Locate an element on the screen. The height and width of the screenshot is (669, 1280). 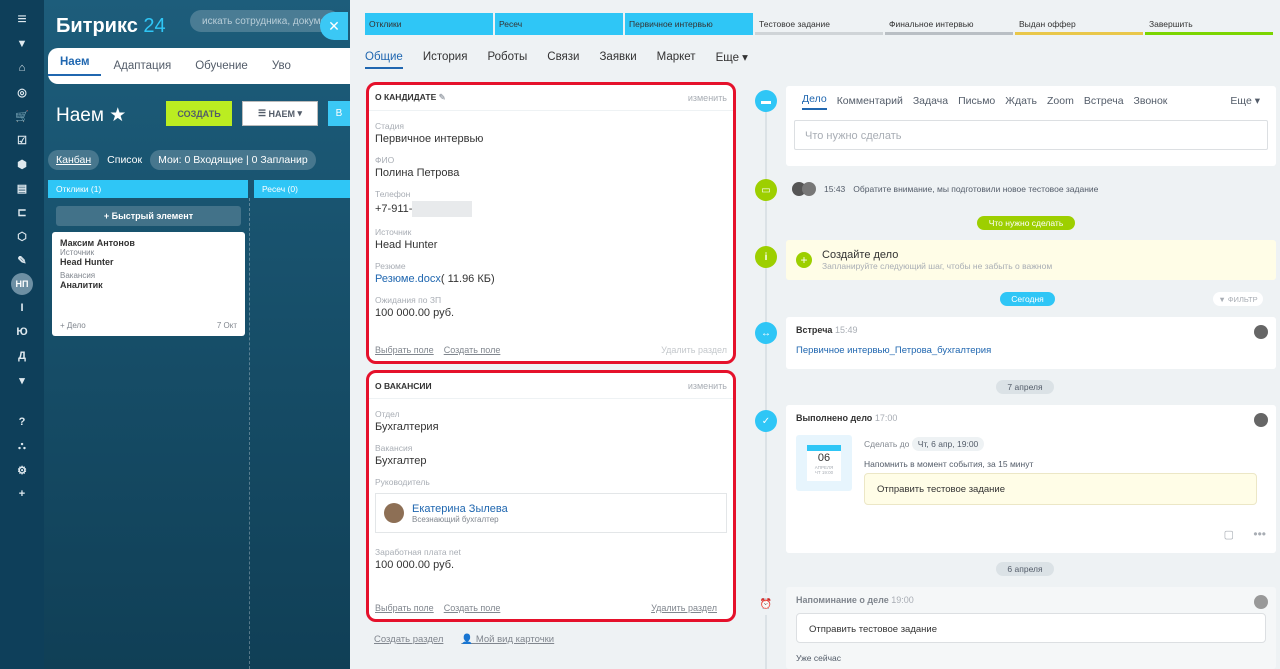
robot-icon: ⊏ is located at coordinates (22, 212).